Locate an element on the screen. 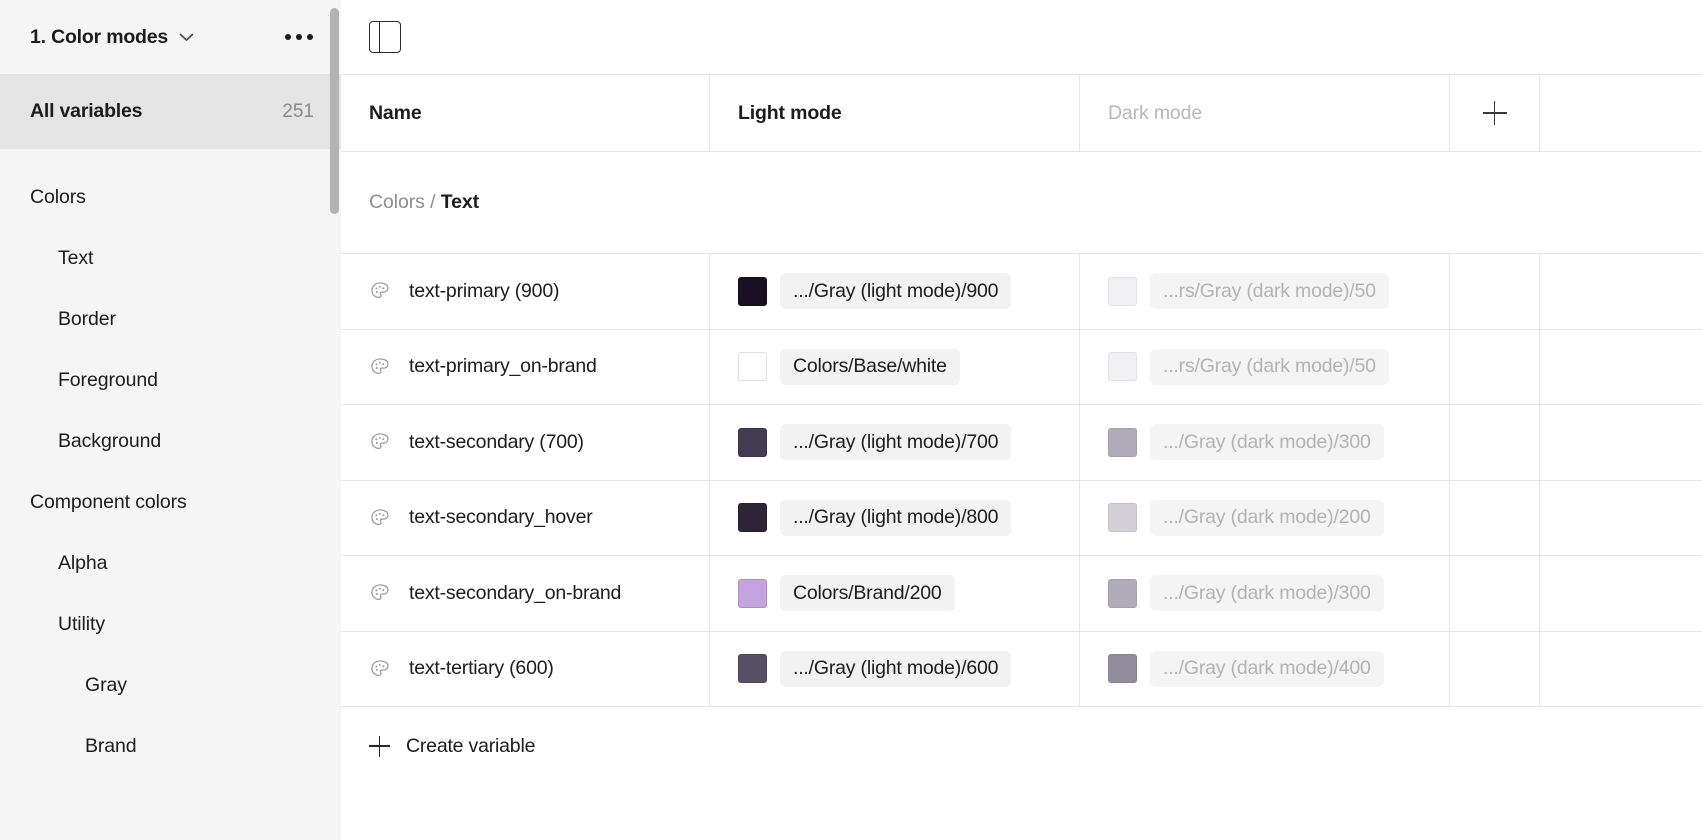  value-alias-pill: .../Gray (dark mode)/200 is located at coordinates (1267, 517).